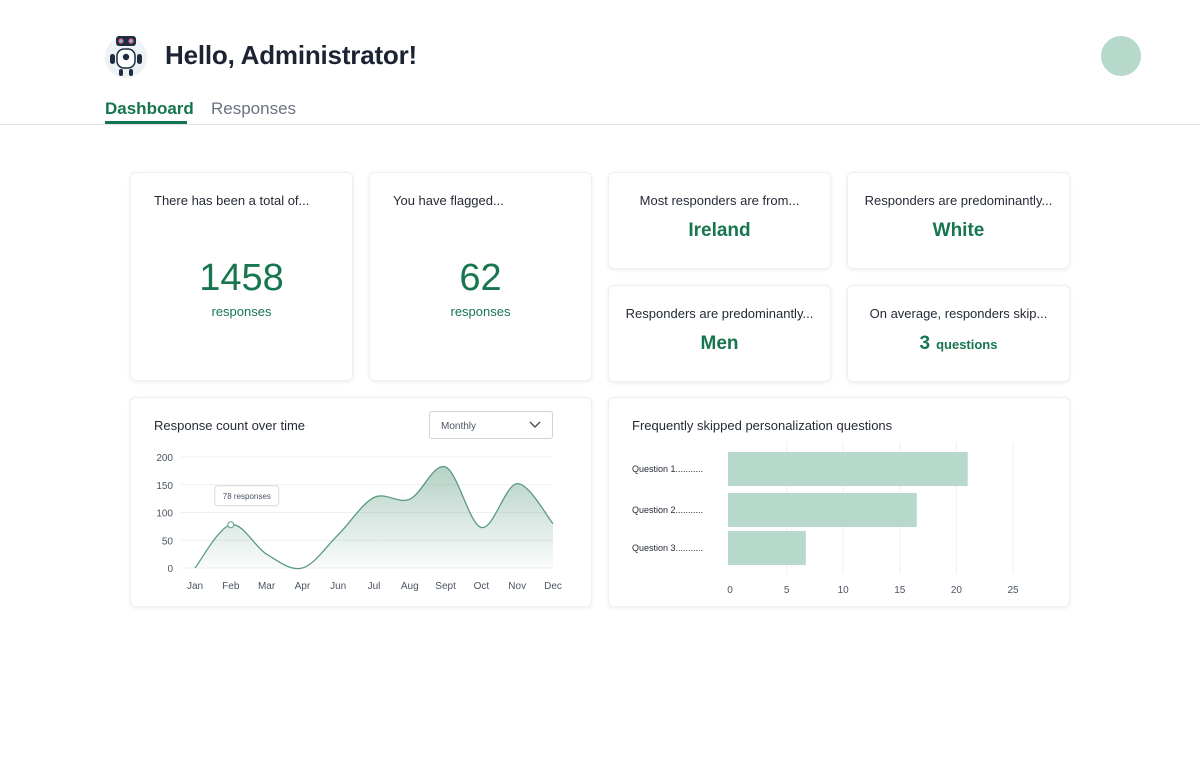 This screenshot has width=1200, height=779. I want to click on x-tick-label: 20, so click(957, 590).